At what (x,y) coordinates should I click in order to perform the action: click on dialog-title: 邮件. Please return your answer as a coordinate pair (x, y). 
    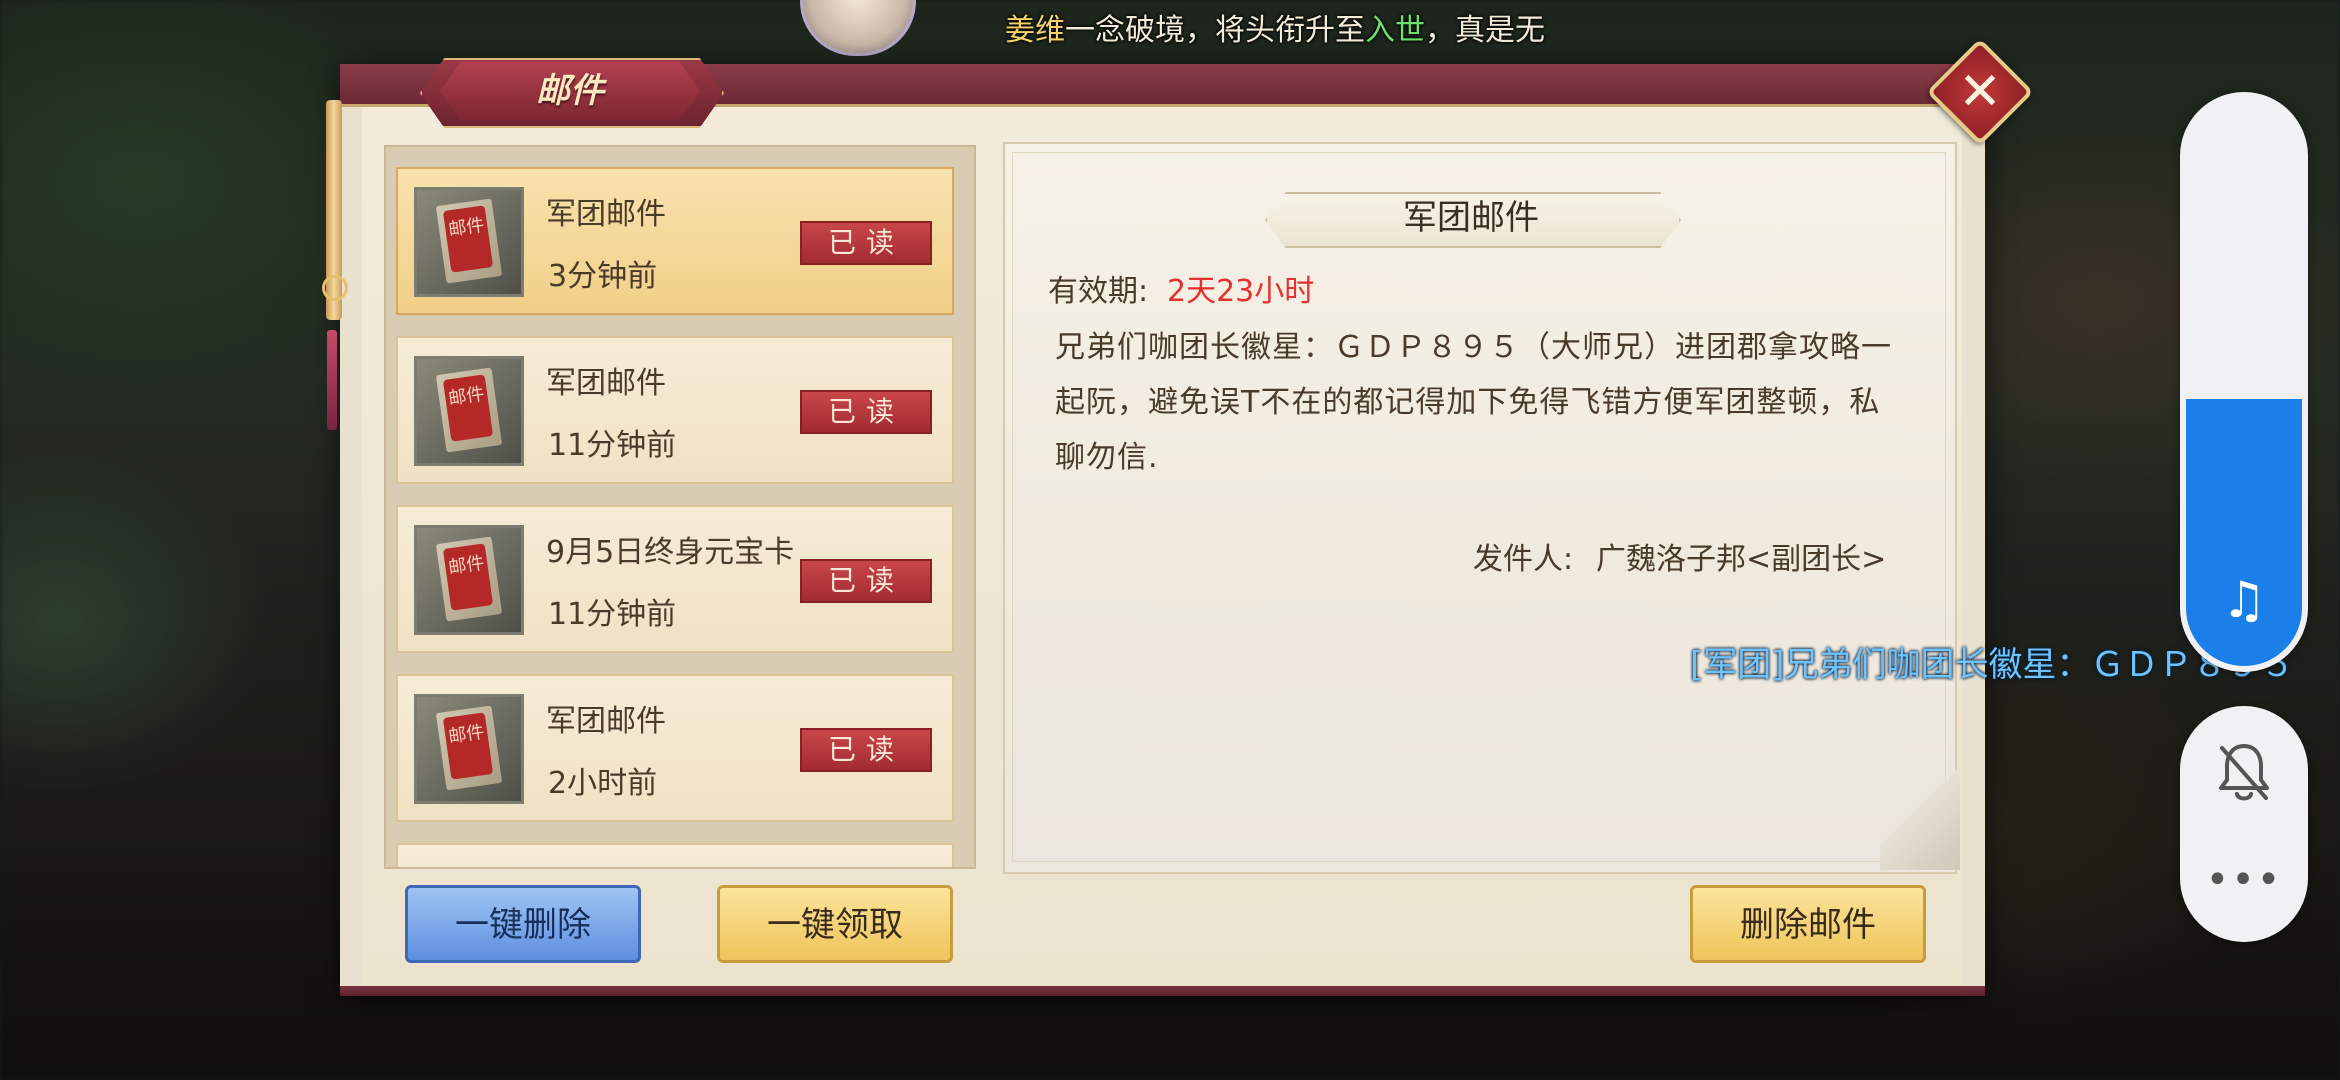
    Looking at the image, I should click on (570, 91).